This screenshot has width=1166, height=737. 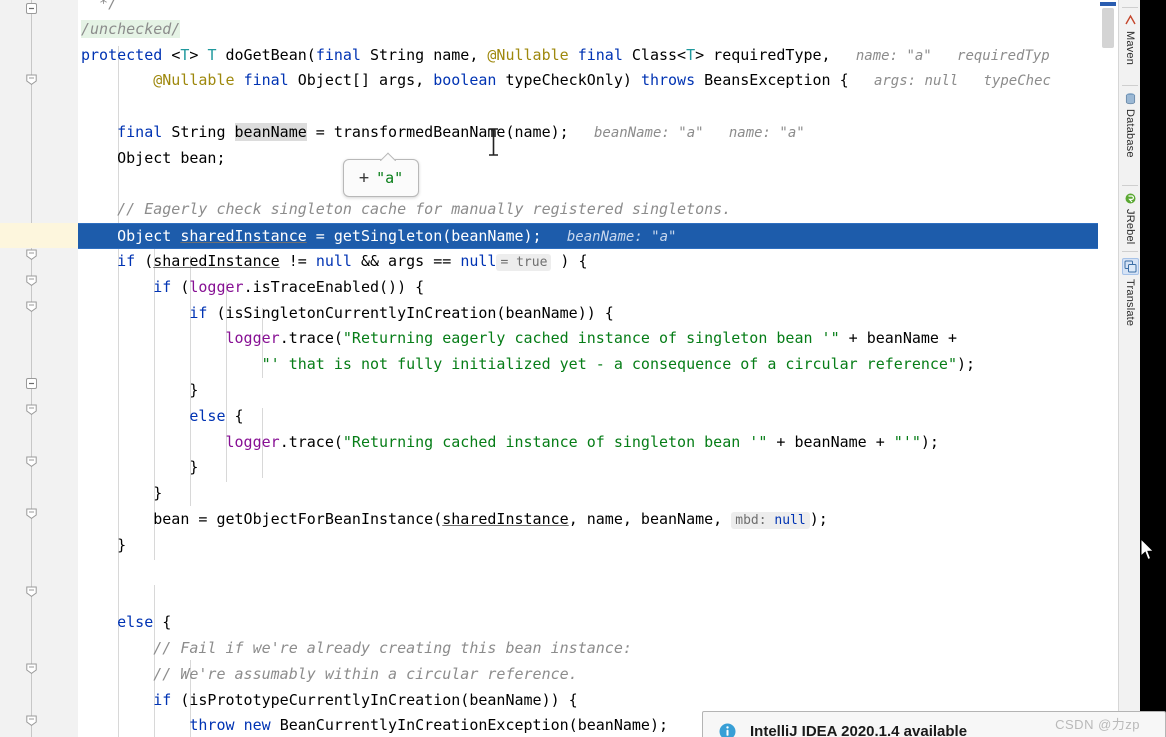 I want to click on code-token: .isTraceEnabled()) {, so click(x=334, y=286).